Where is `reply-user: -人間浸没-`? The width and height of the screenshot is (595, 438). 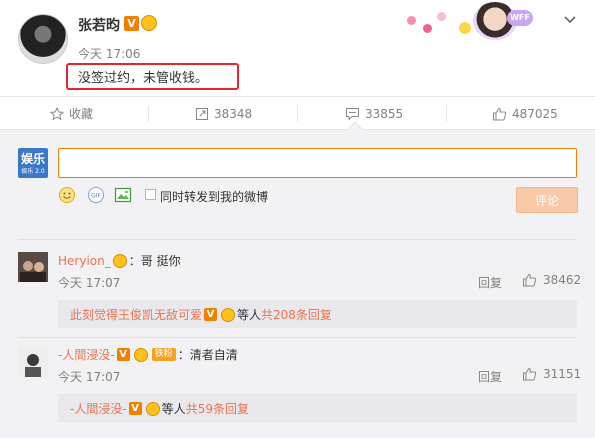 reply-user: -人間浸没- is located at coordinates (98, 408).